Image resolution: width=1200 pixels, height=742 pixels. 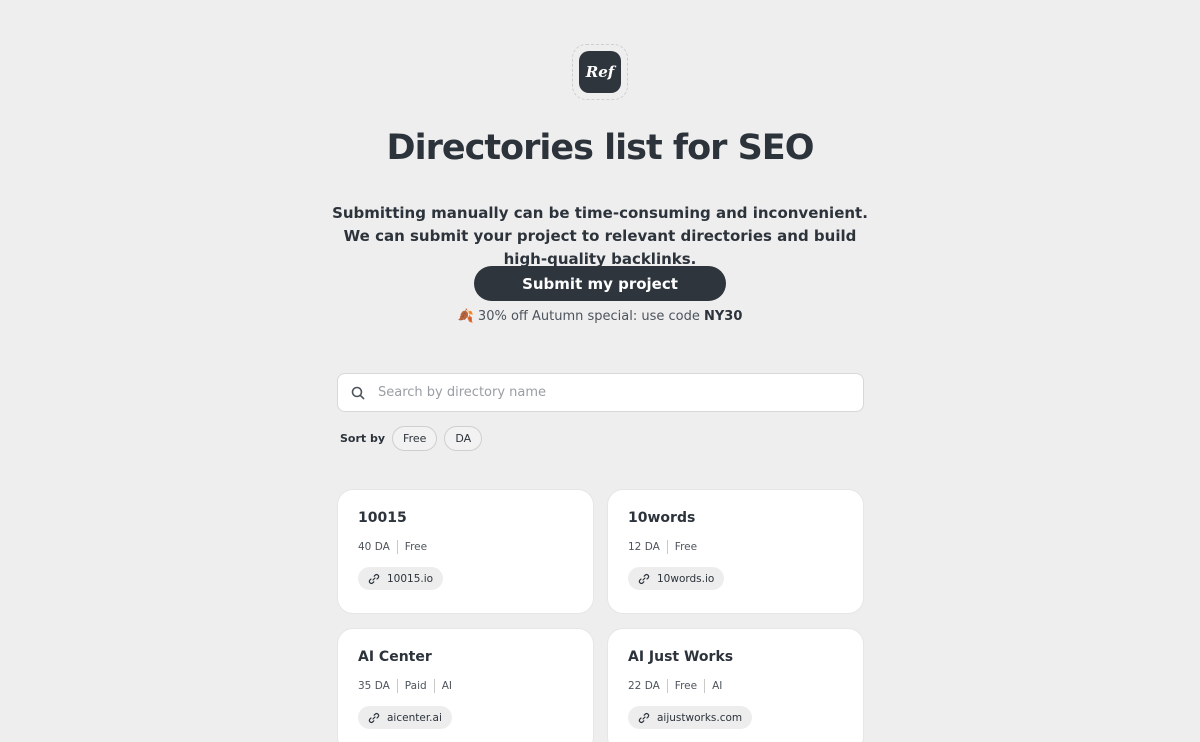 I want to click on logo-frame: Ref, so click(x=600, y=72).